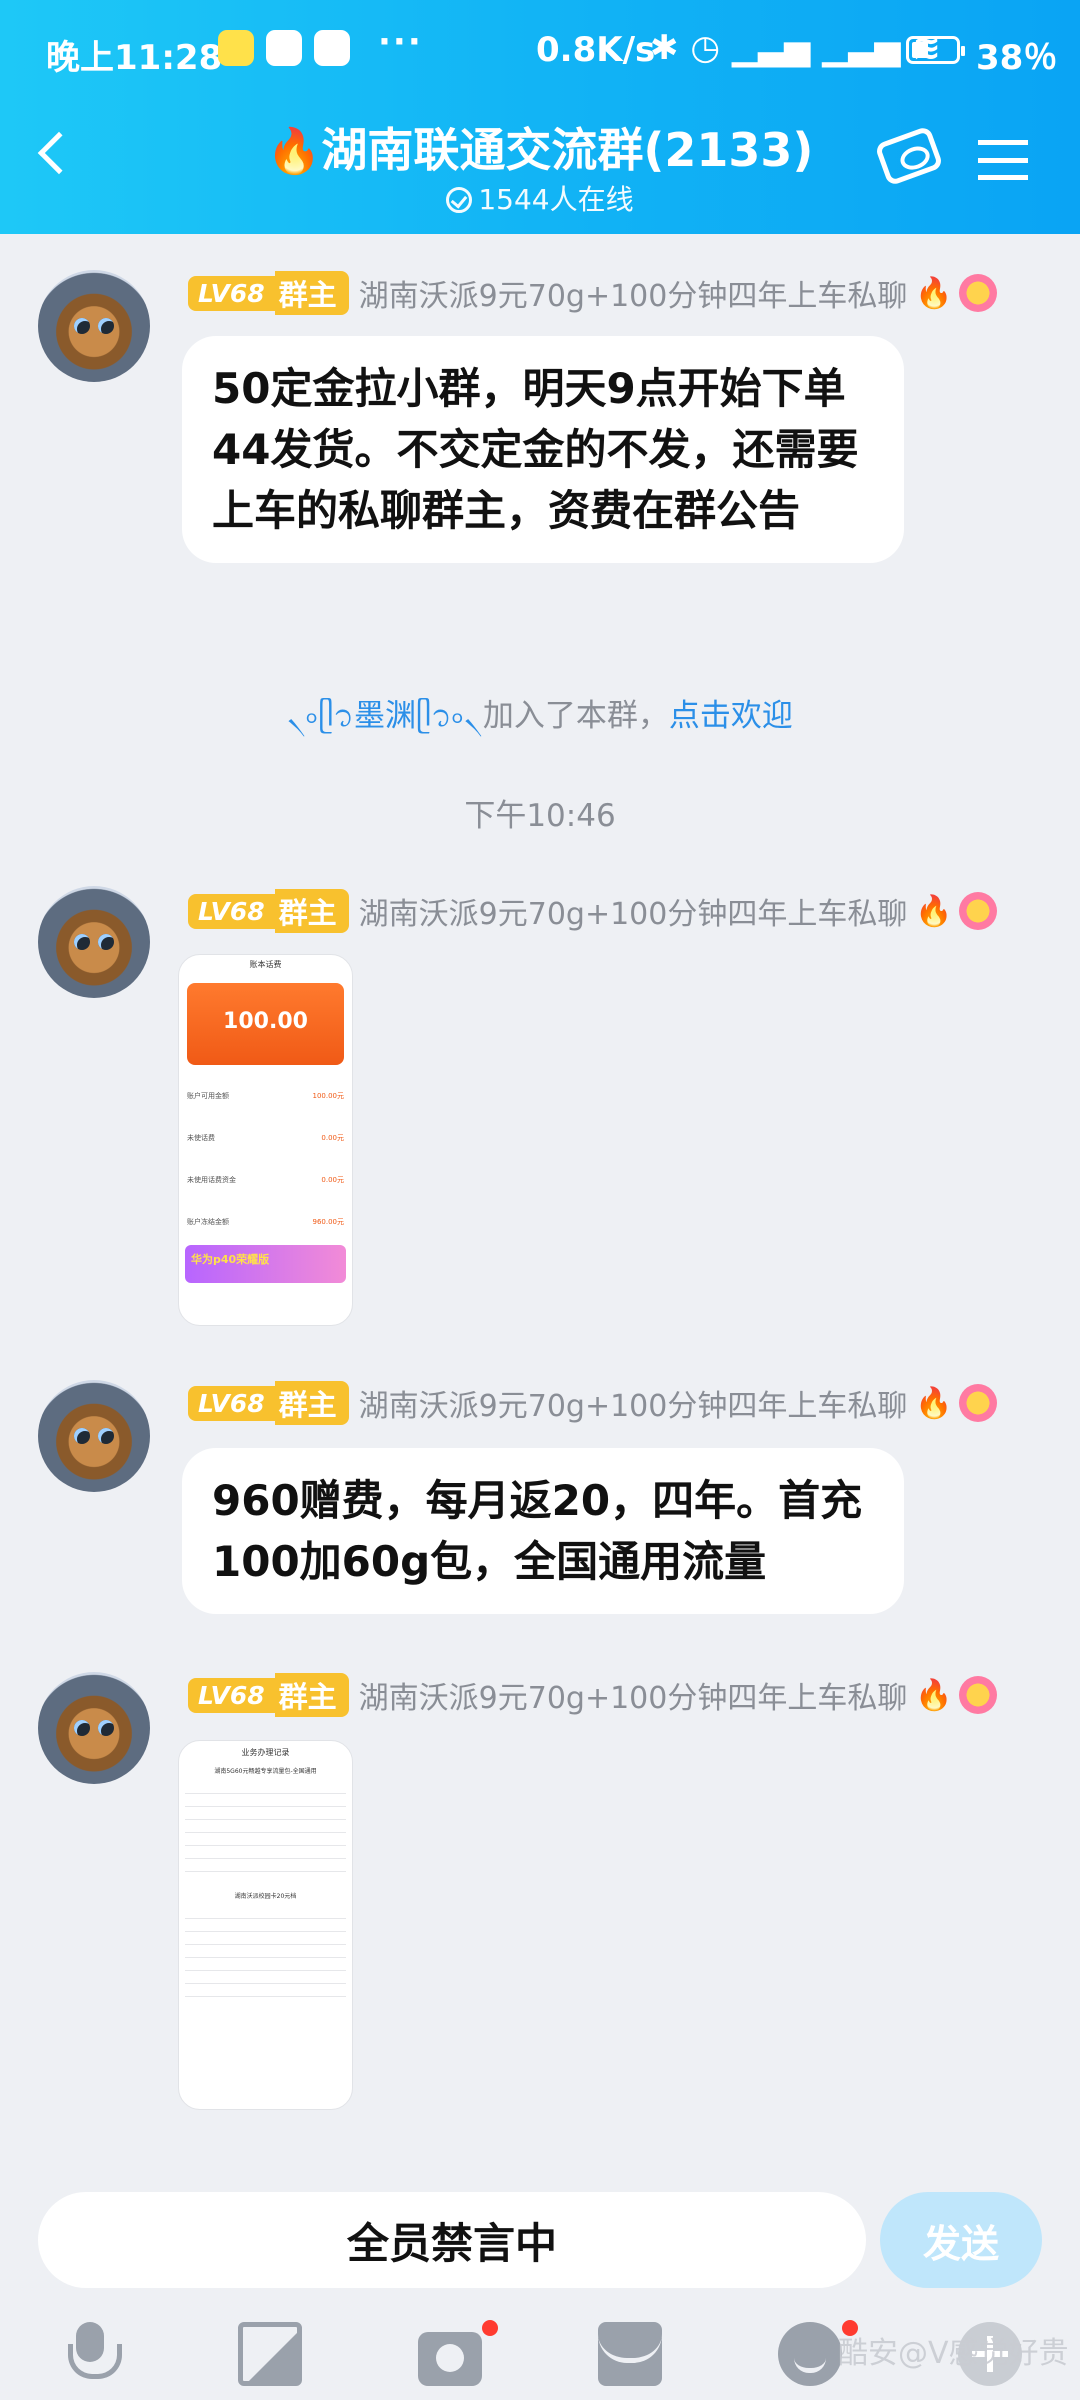 The image size is (1080, 2400). What do you see at coordinates (134, 58) in the screenshot?
I see `status-time: 晚上11:28` at bounding box center [134, 58].